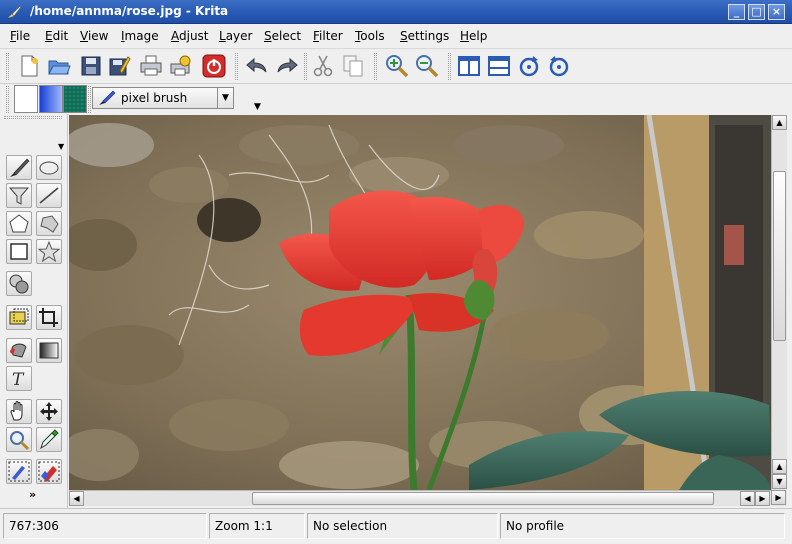  I want to click on scroll-corner: ▶, so click(779, 498).